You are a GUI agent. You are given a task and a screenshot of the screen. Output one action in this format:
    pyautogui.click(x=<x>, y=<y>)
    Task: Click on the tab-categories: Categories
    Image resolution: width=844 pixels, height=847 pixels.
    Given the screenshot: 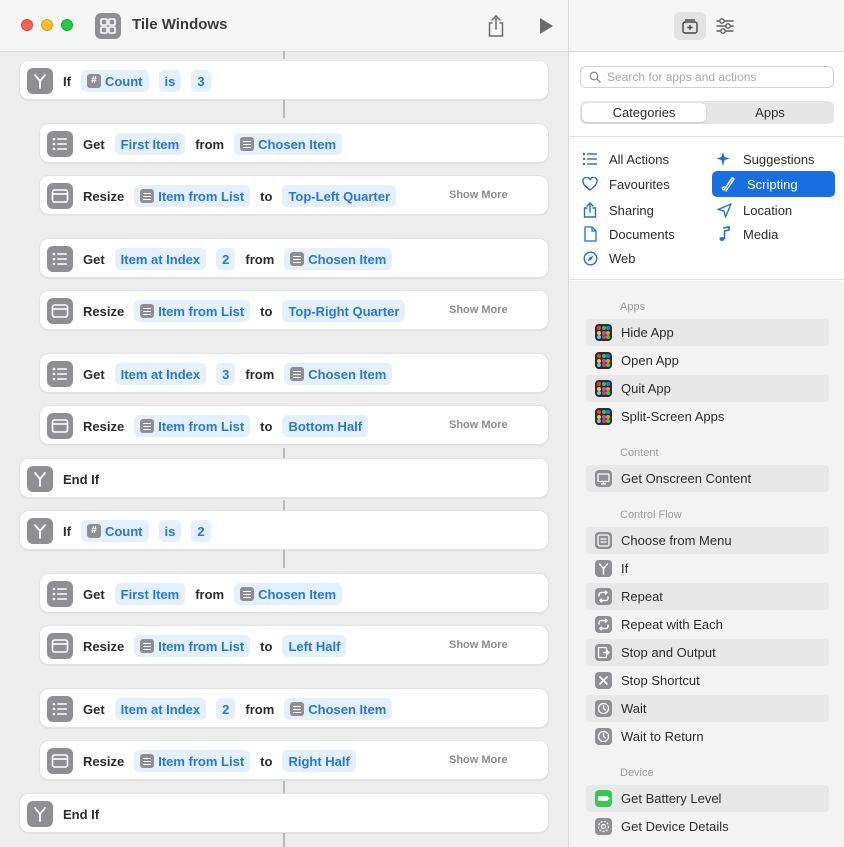 What is the action you would take?
    pyautogui.click(x=644, y=112)
    